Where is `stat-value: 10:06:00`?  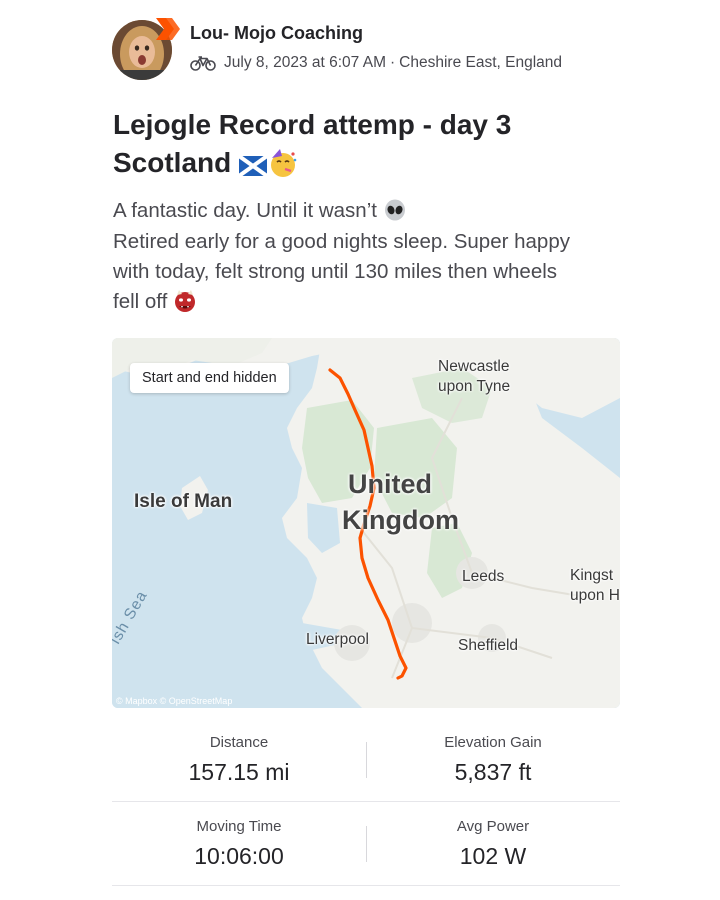 stat-value: 10:06:00 is located at coordinates (239, 856).